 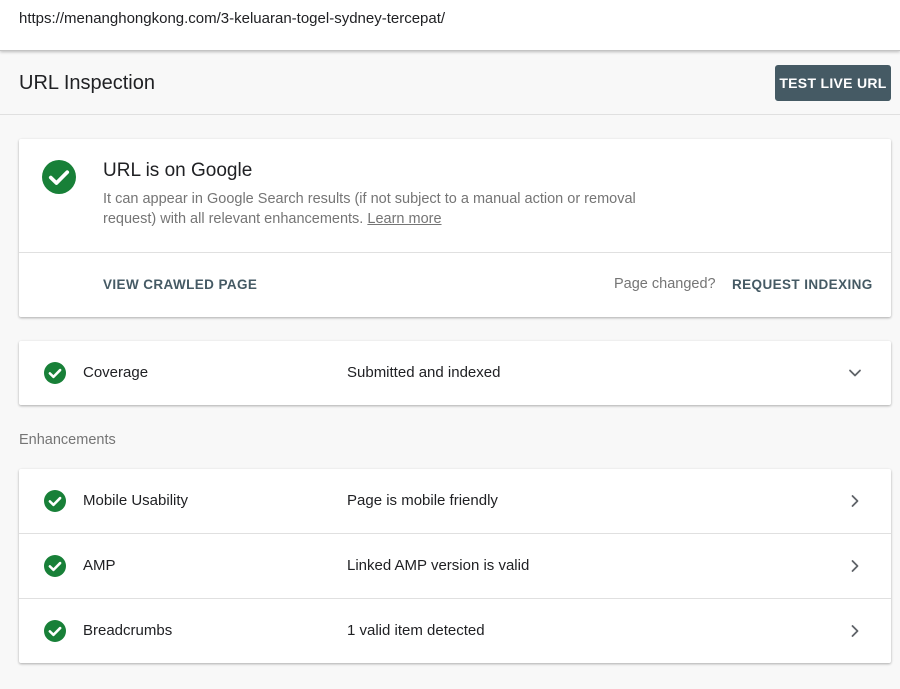 What do you see at coordinates (422, 500) in the screenshot?
I see `enhancement-value: Page is mobile friendly` at bounding box center [422, 500].